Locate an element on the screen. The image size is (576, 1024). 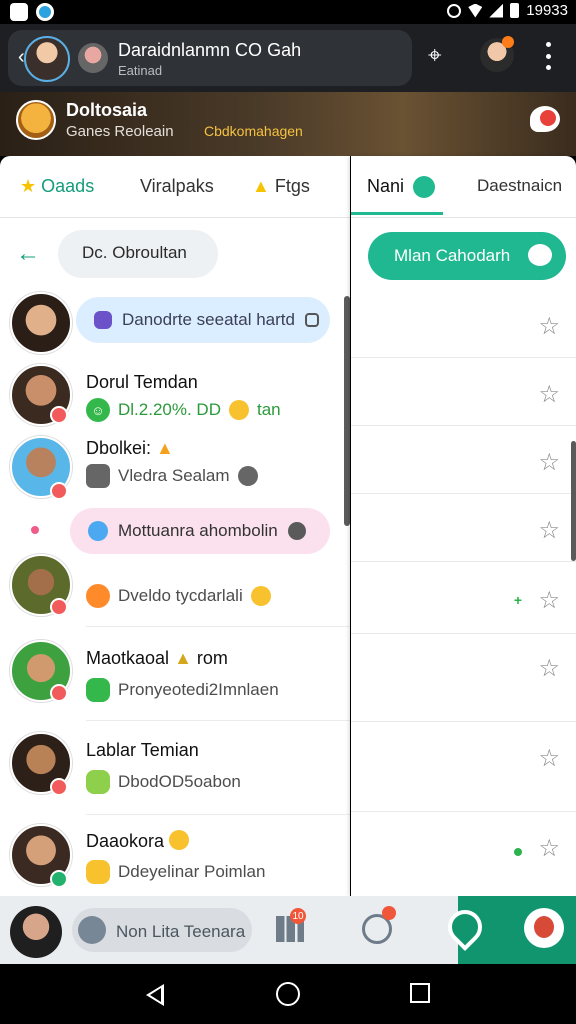
lock-icon is located at coordinates (103, 320).